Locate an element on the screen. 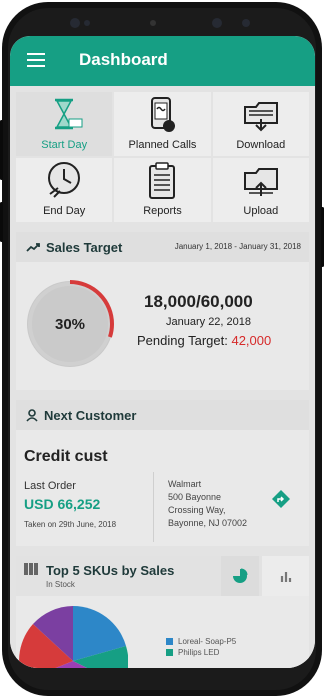  end-day-button: End Day is located at coordinates (64, 190).